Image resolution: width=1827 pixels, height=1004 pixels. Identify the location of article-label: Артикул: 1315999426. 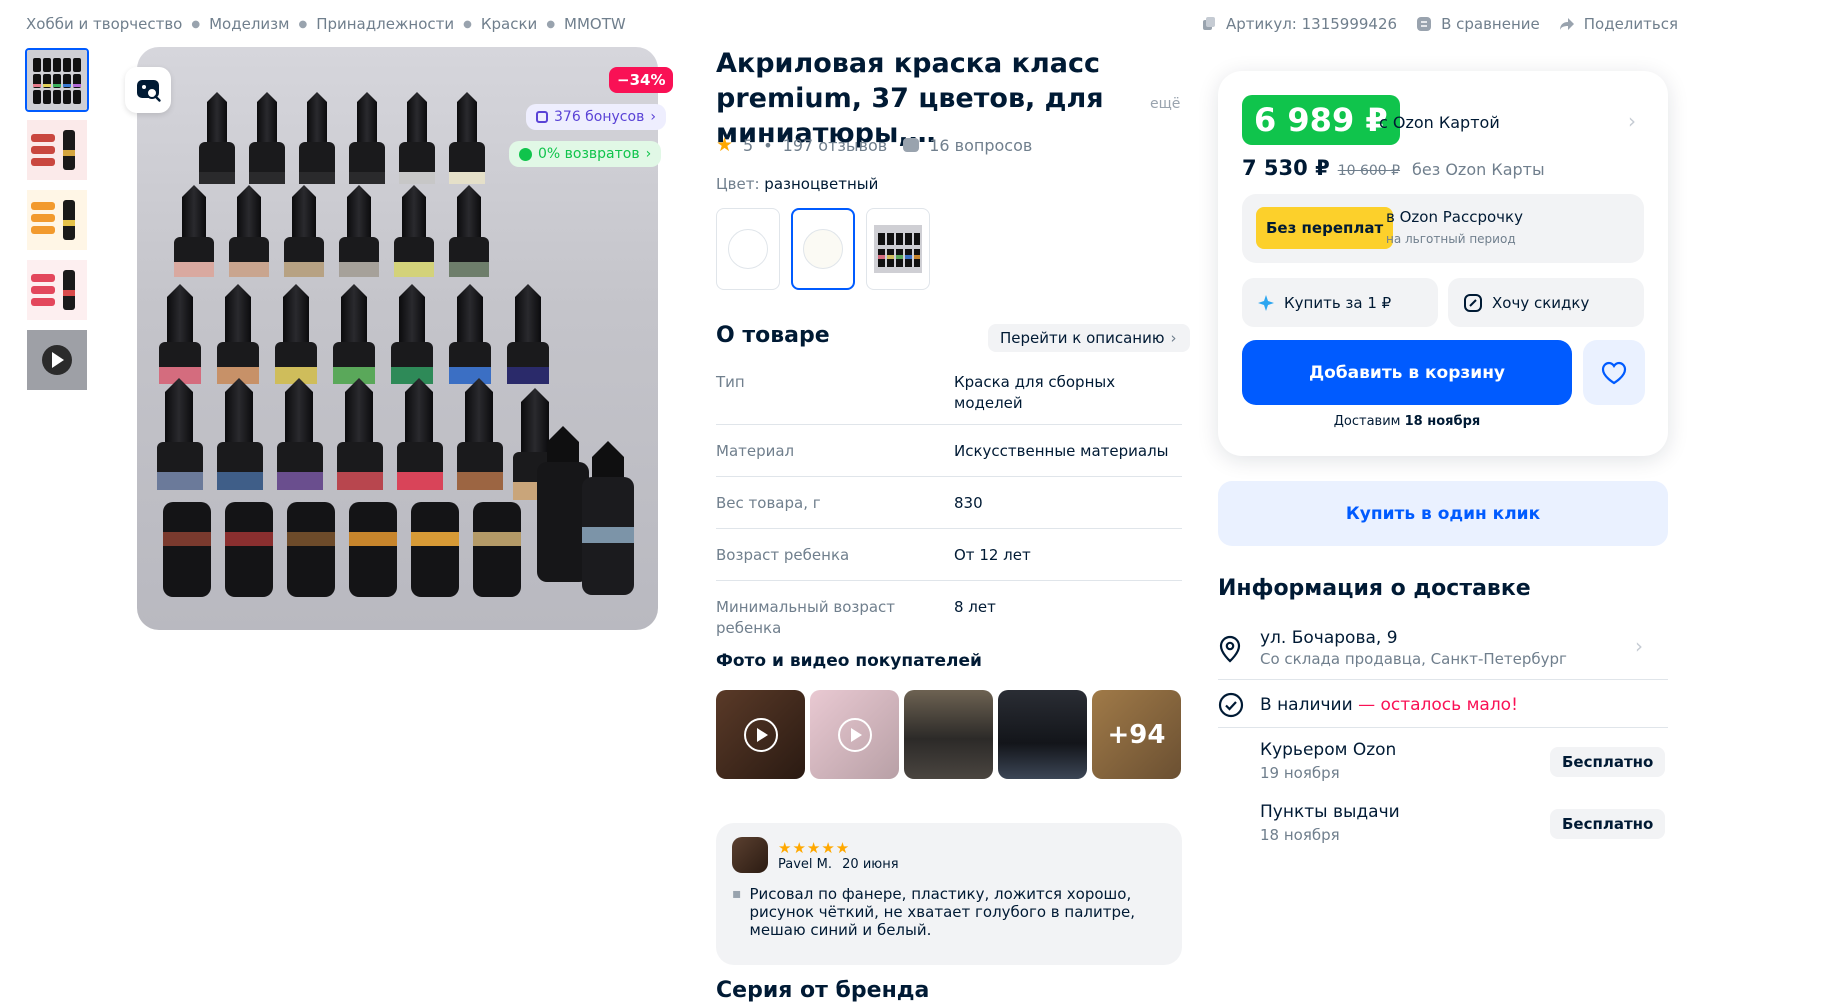
(1312, 24).